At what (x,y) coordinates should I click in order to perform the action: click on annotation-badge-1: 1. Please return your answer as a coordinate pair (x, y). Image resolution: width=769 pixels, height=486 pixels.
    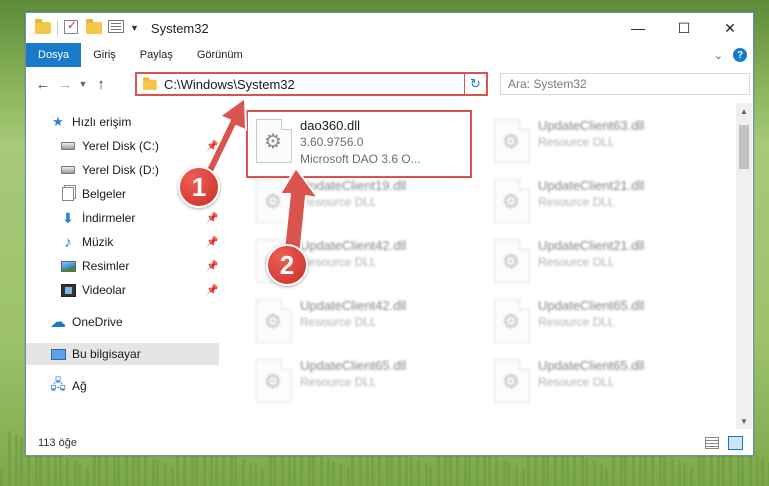
    Looking at the image, I should click on (199, 187).